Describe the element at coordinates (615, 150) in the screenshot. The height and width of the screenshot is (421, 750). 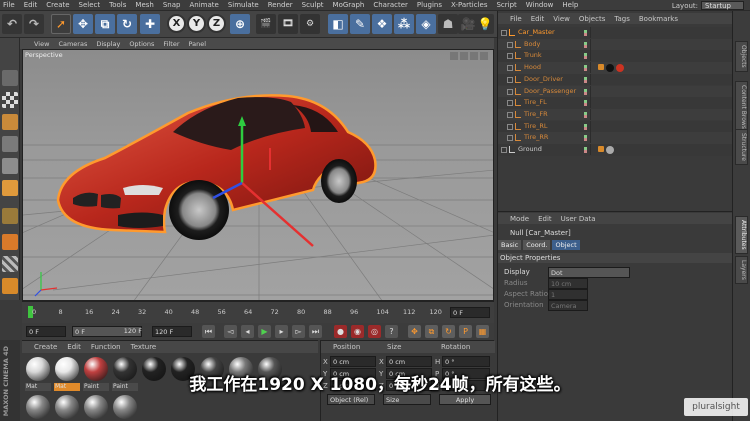
I see `object-row-ground: Ground` at that location.